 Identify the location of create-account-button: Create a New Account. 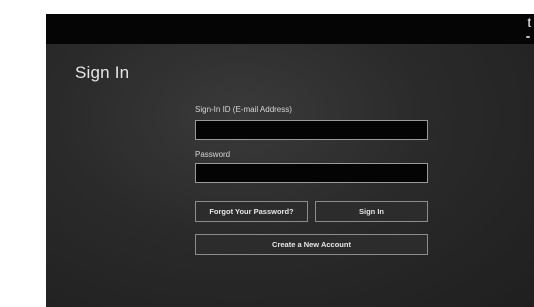
(311, 244).